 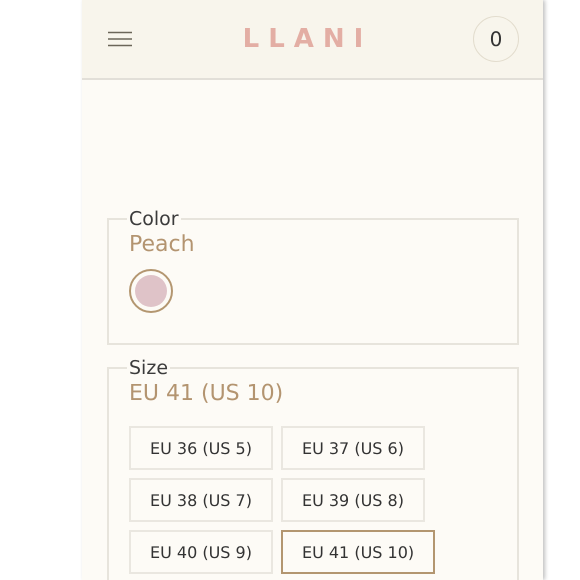 I want to click on cart-button: 0, so click(x=495, y=39).